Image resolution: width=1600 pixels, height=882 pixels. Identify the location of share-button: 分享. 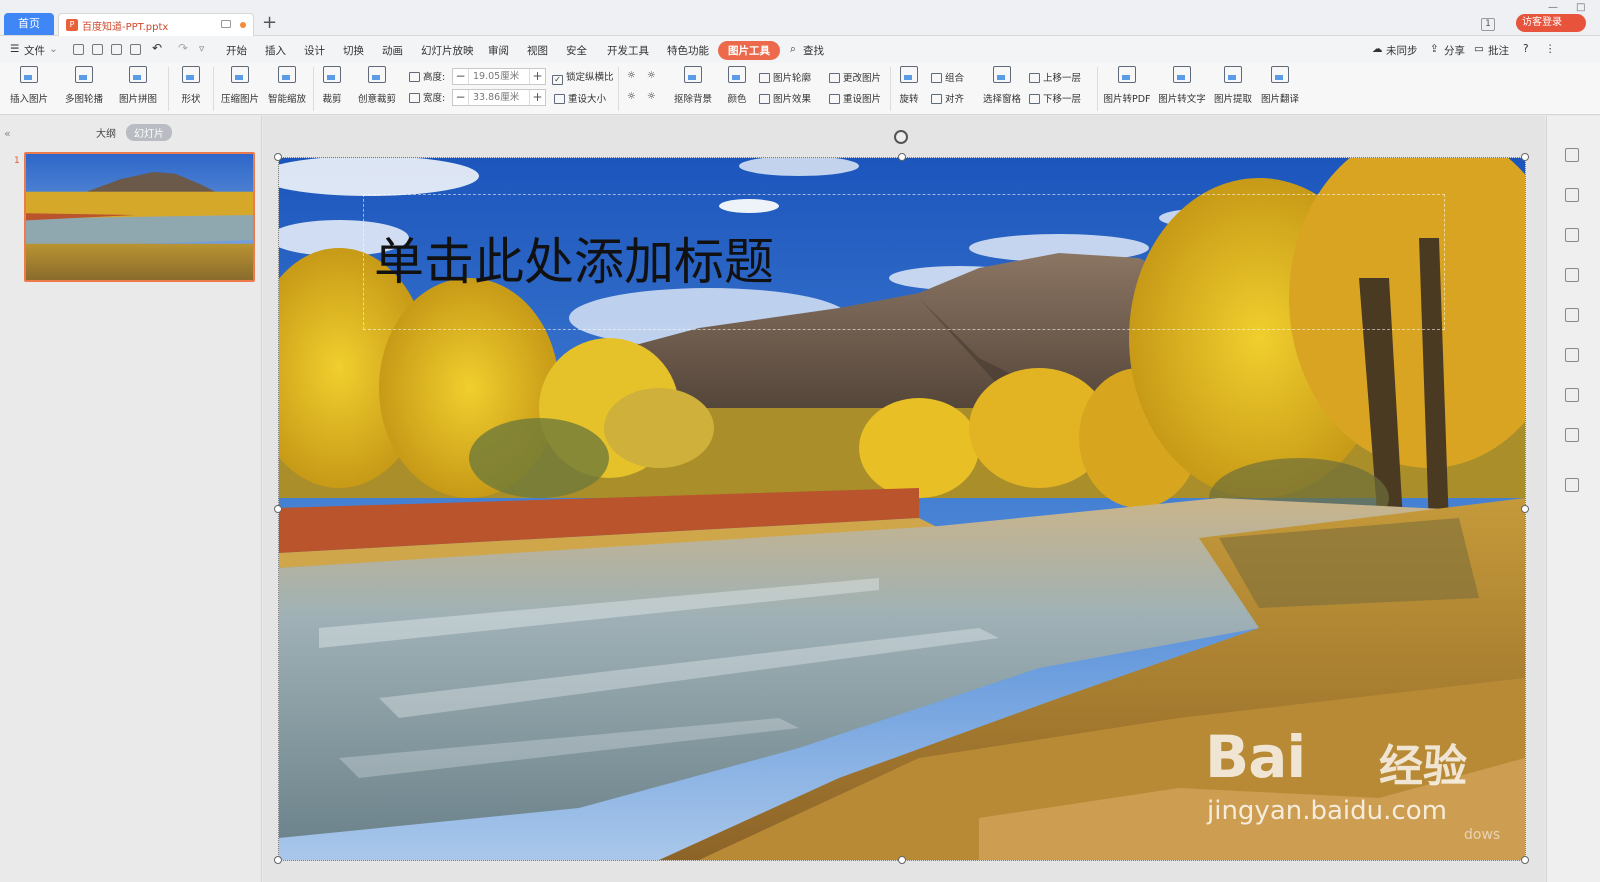
(1454, 50).